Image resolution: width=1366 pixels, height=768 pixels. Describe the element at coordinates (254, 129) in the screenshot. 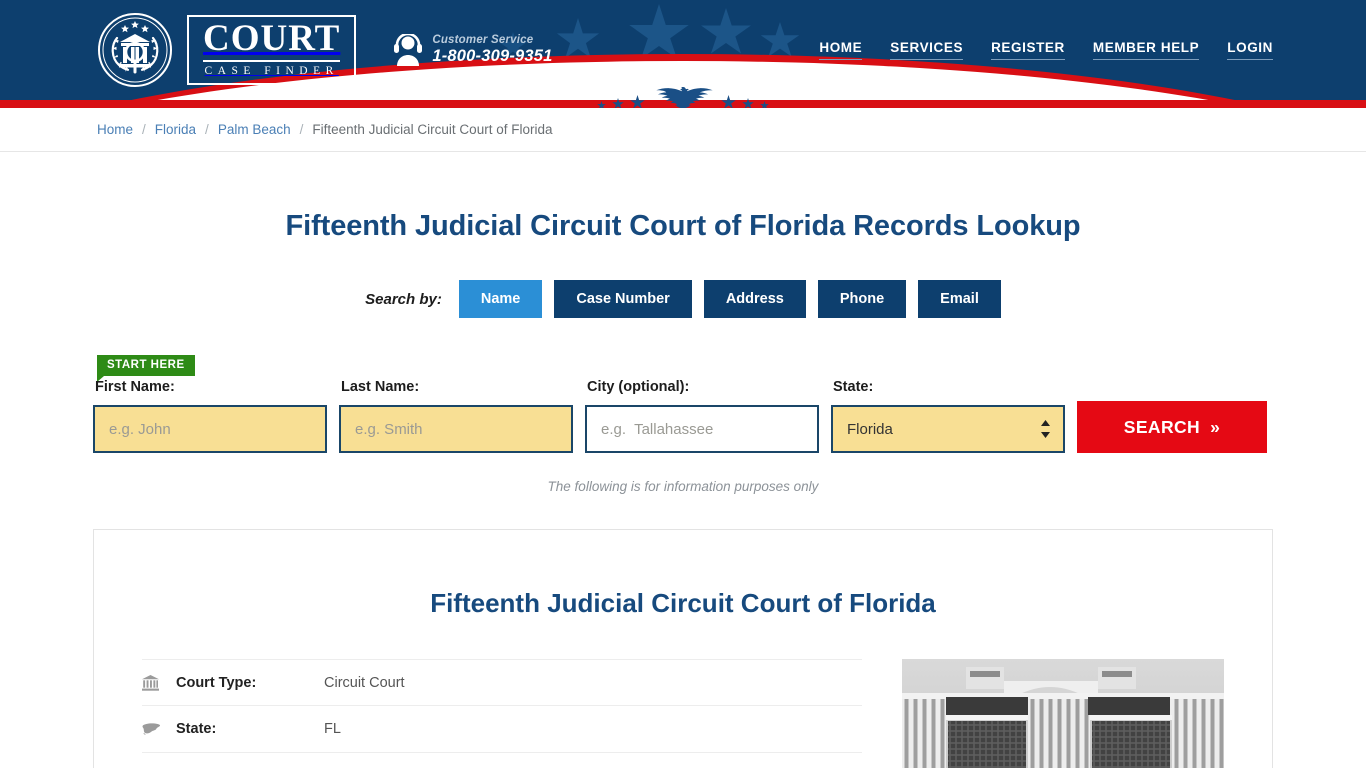

I see `breadcrumb-item-palm-beach: Palm Beach` at that location.